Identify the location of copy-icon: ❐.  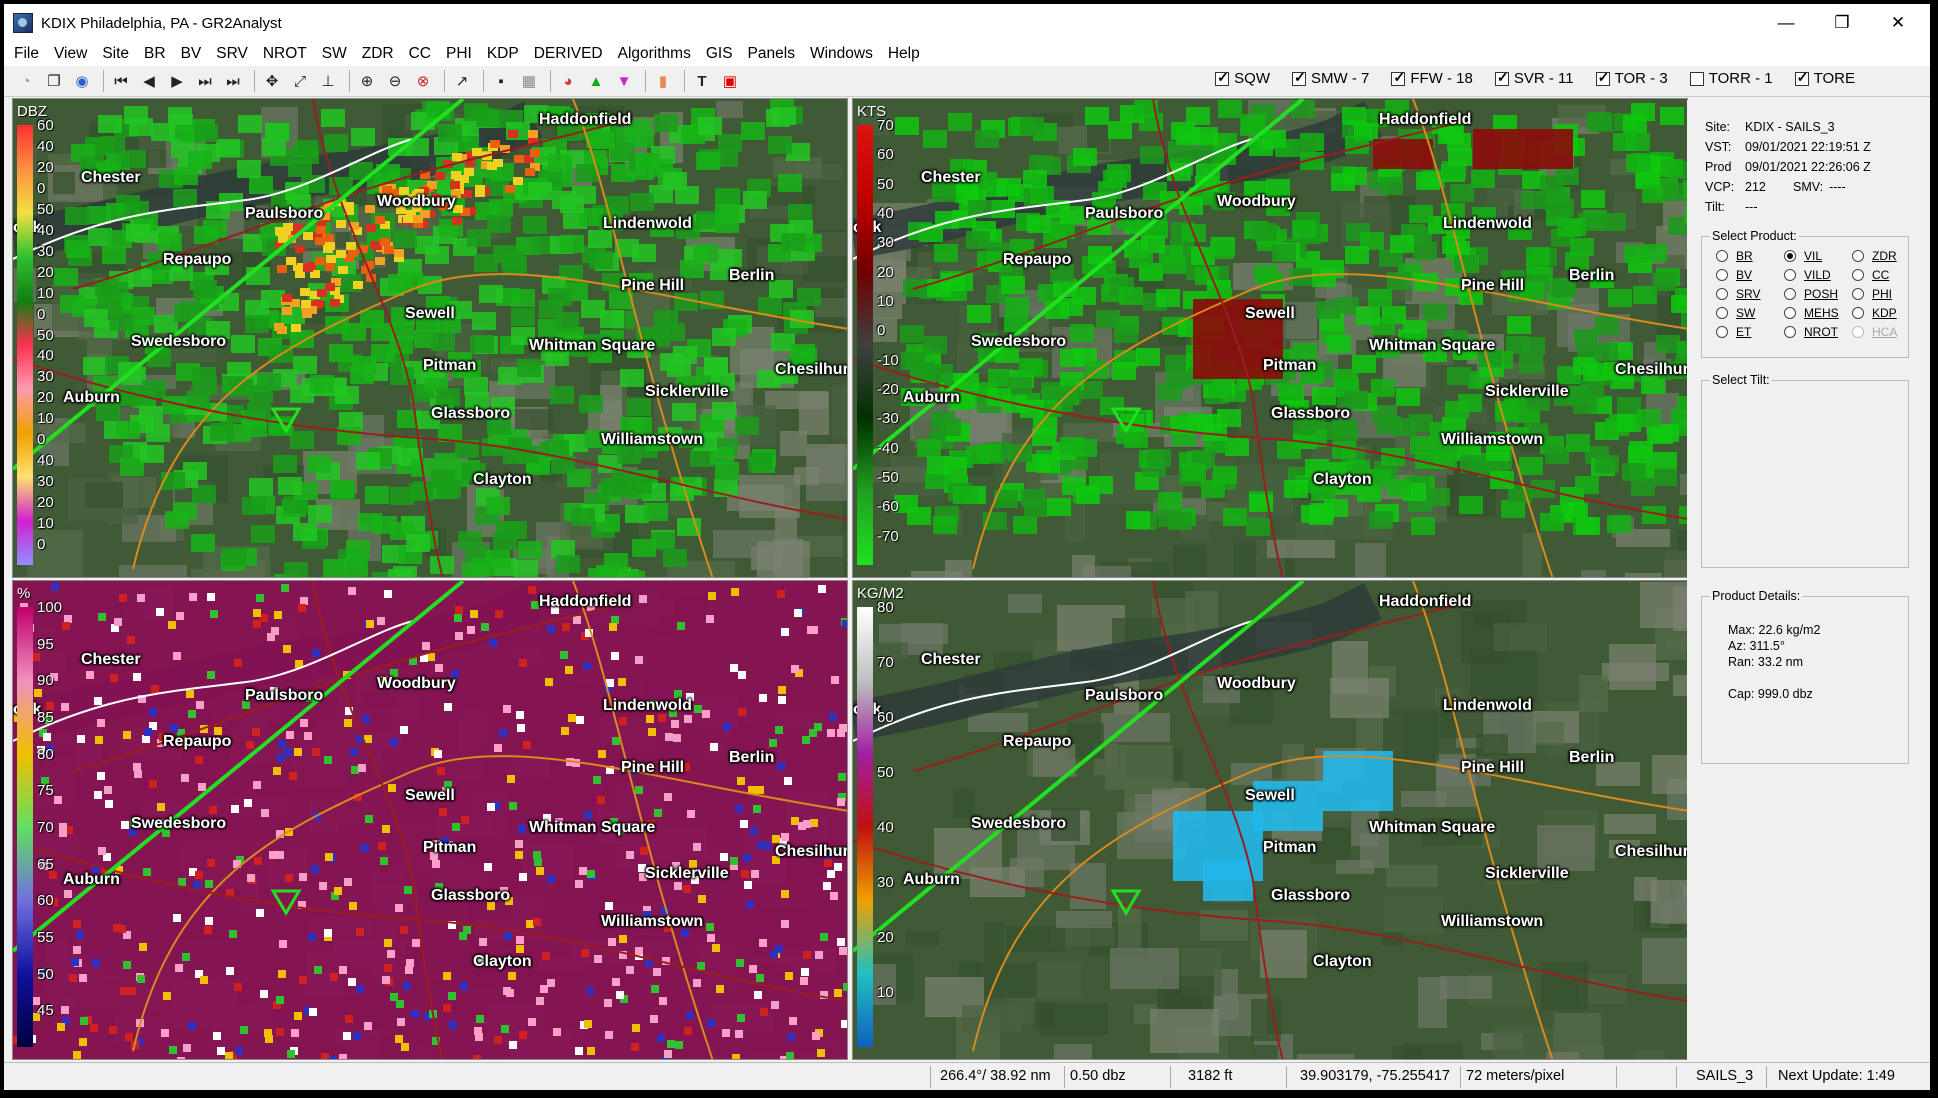
(54, 81).